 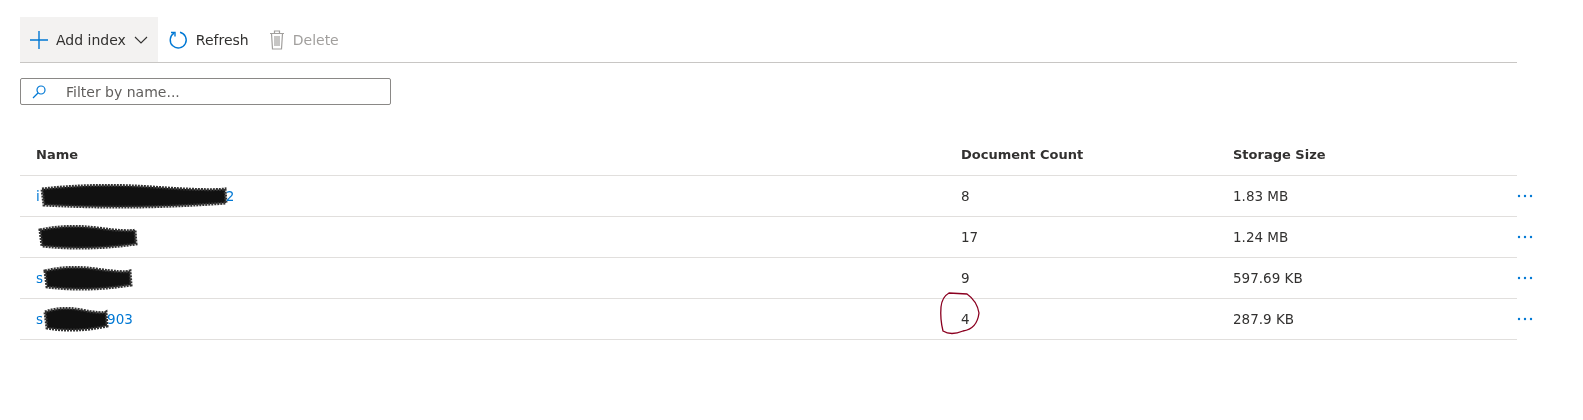 What do you see at coordinates (89, 39) in the screenshot?
I see `add-index-button: Add index` at bounding box center [89, 39].